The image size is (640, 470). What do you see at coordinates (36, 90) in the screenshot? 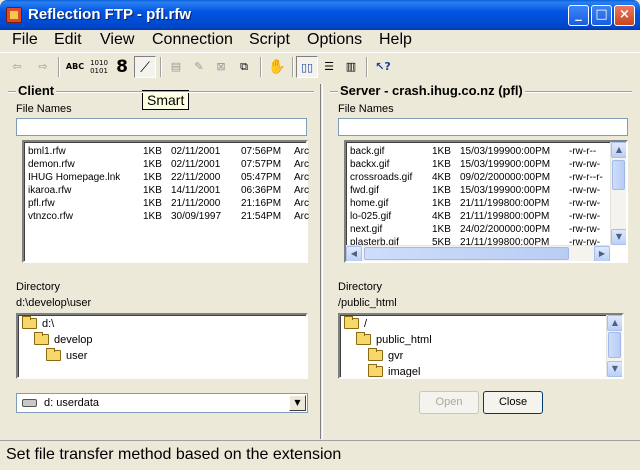
I see `client-group-title: Client` at bounding box center [36, 90].